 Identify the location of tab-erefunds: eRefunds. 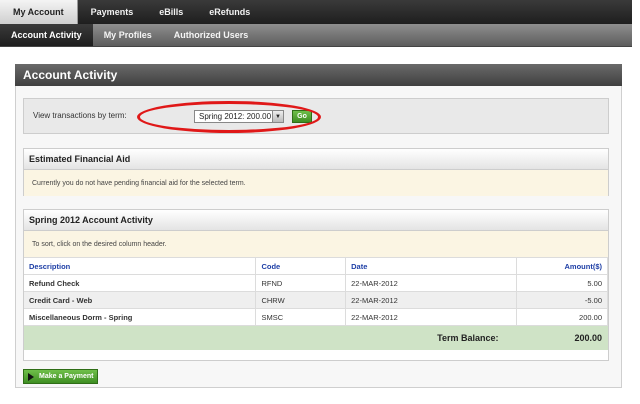
(229, 12).